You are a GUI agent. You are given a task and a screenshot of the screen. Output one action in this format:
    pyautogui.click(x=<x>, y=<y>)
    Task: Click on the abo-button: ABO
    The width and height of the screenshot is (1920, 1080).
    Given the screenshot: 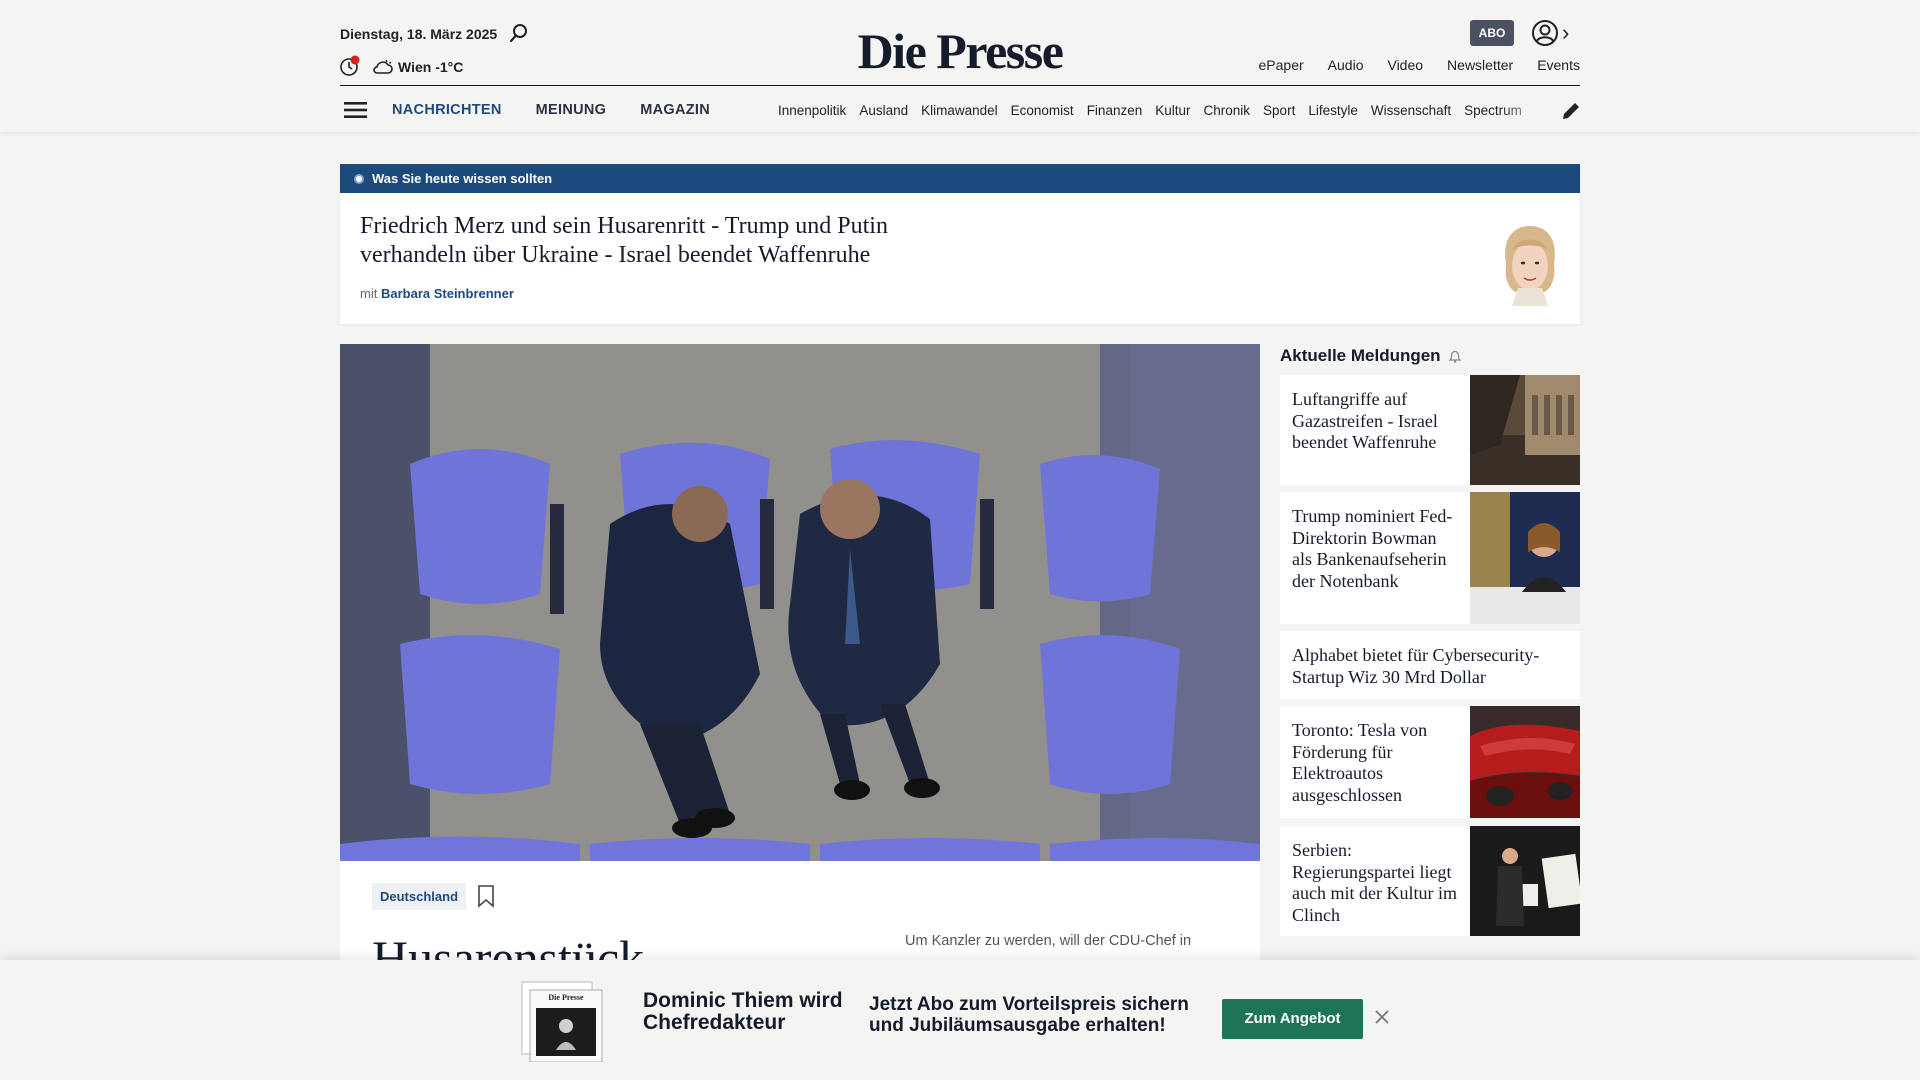 What is the action you would take?
    pyautogui.click(x=1492, y=33)
    